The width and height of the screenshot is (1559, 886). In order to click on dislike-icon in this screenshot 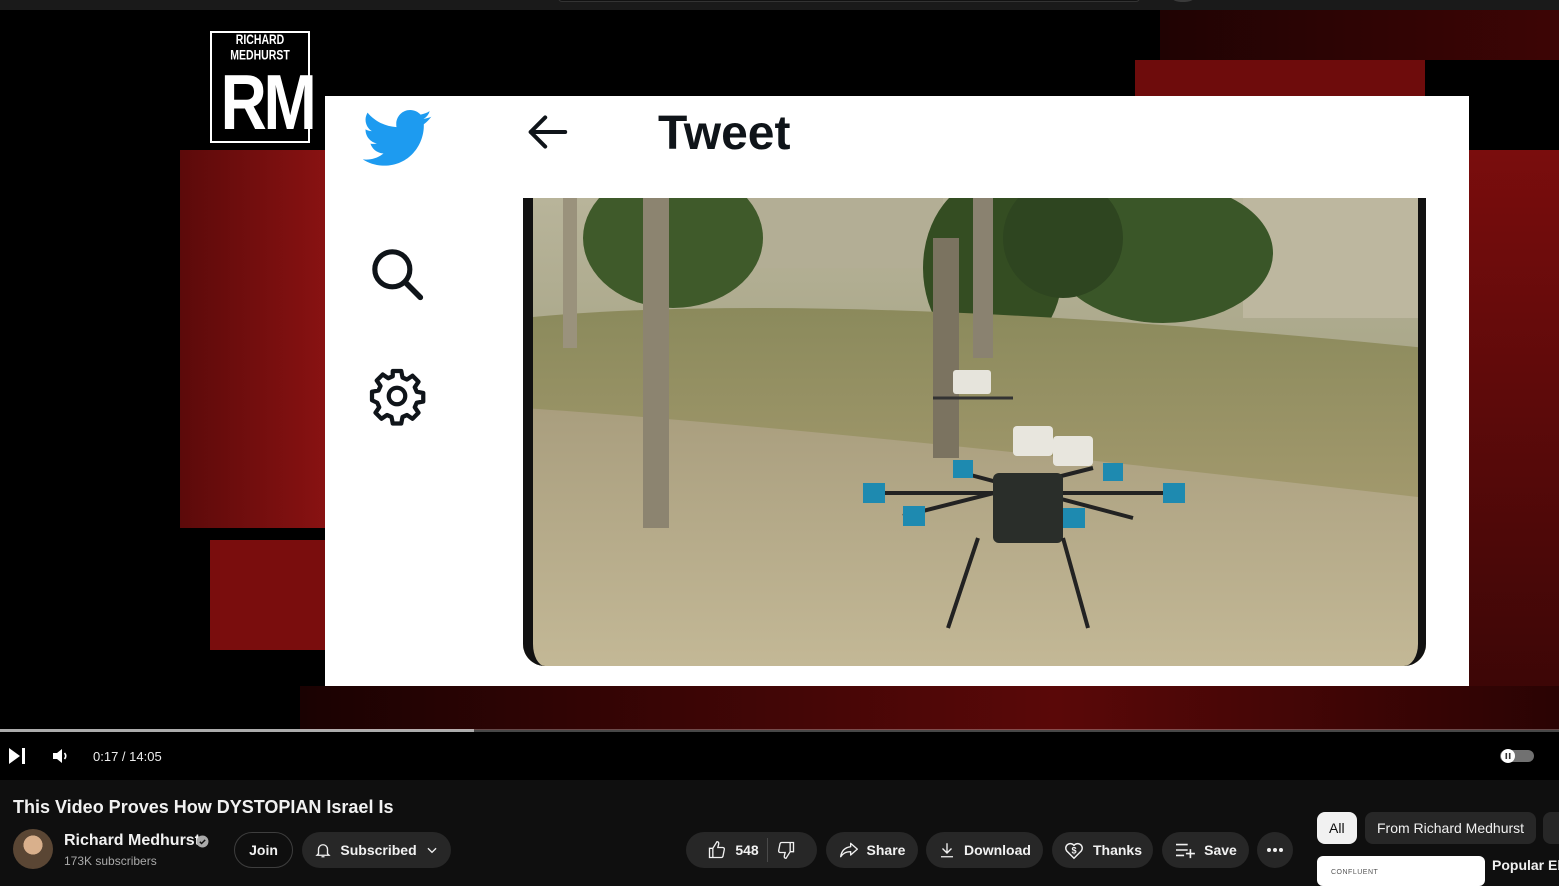, I will do `click(786, 850)`.